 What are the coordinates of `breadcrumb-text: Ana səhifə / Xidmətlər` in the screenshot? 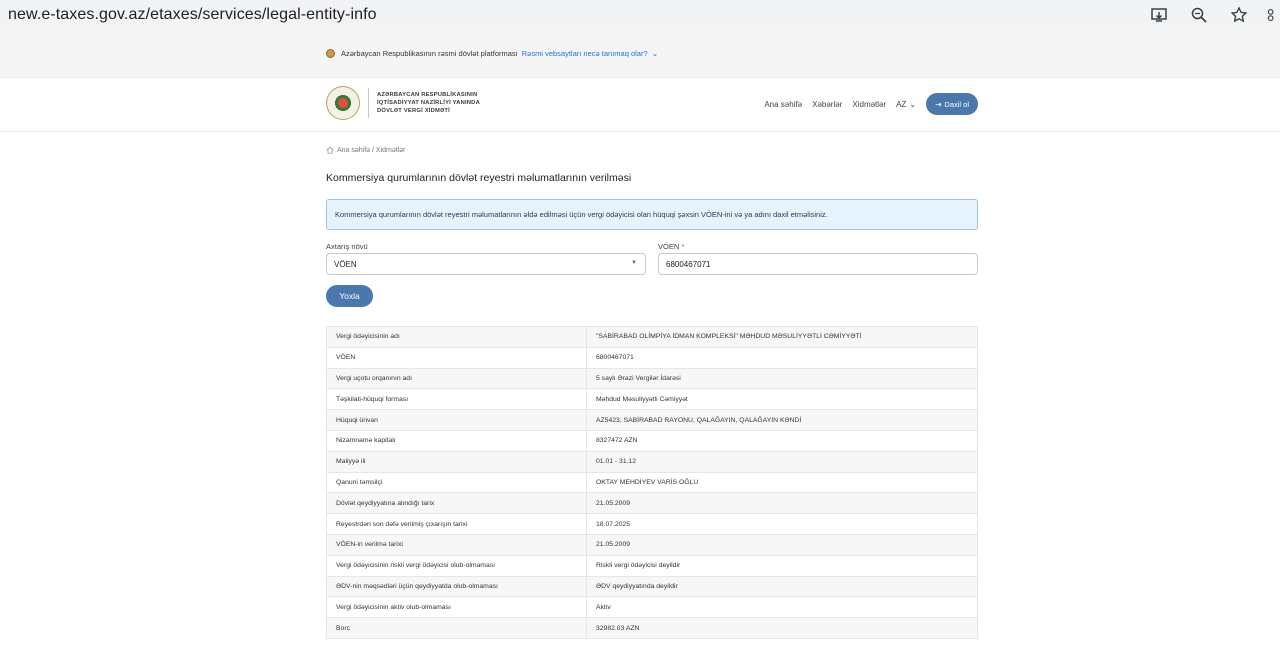 It's located at (371, 150).